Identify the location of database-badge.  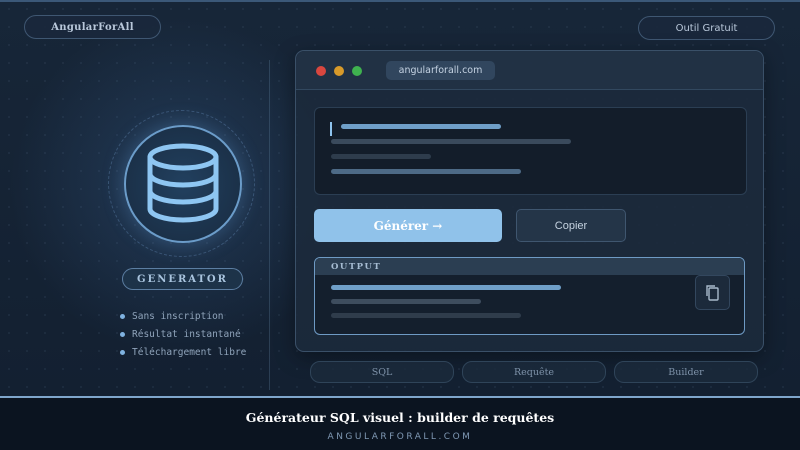
(183, 184).